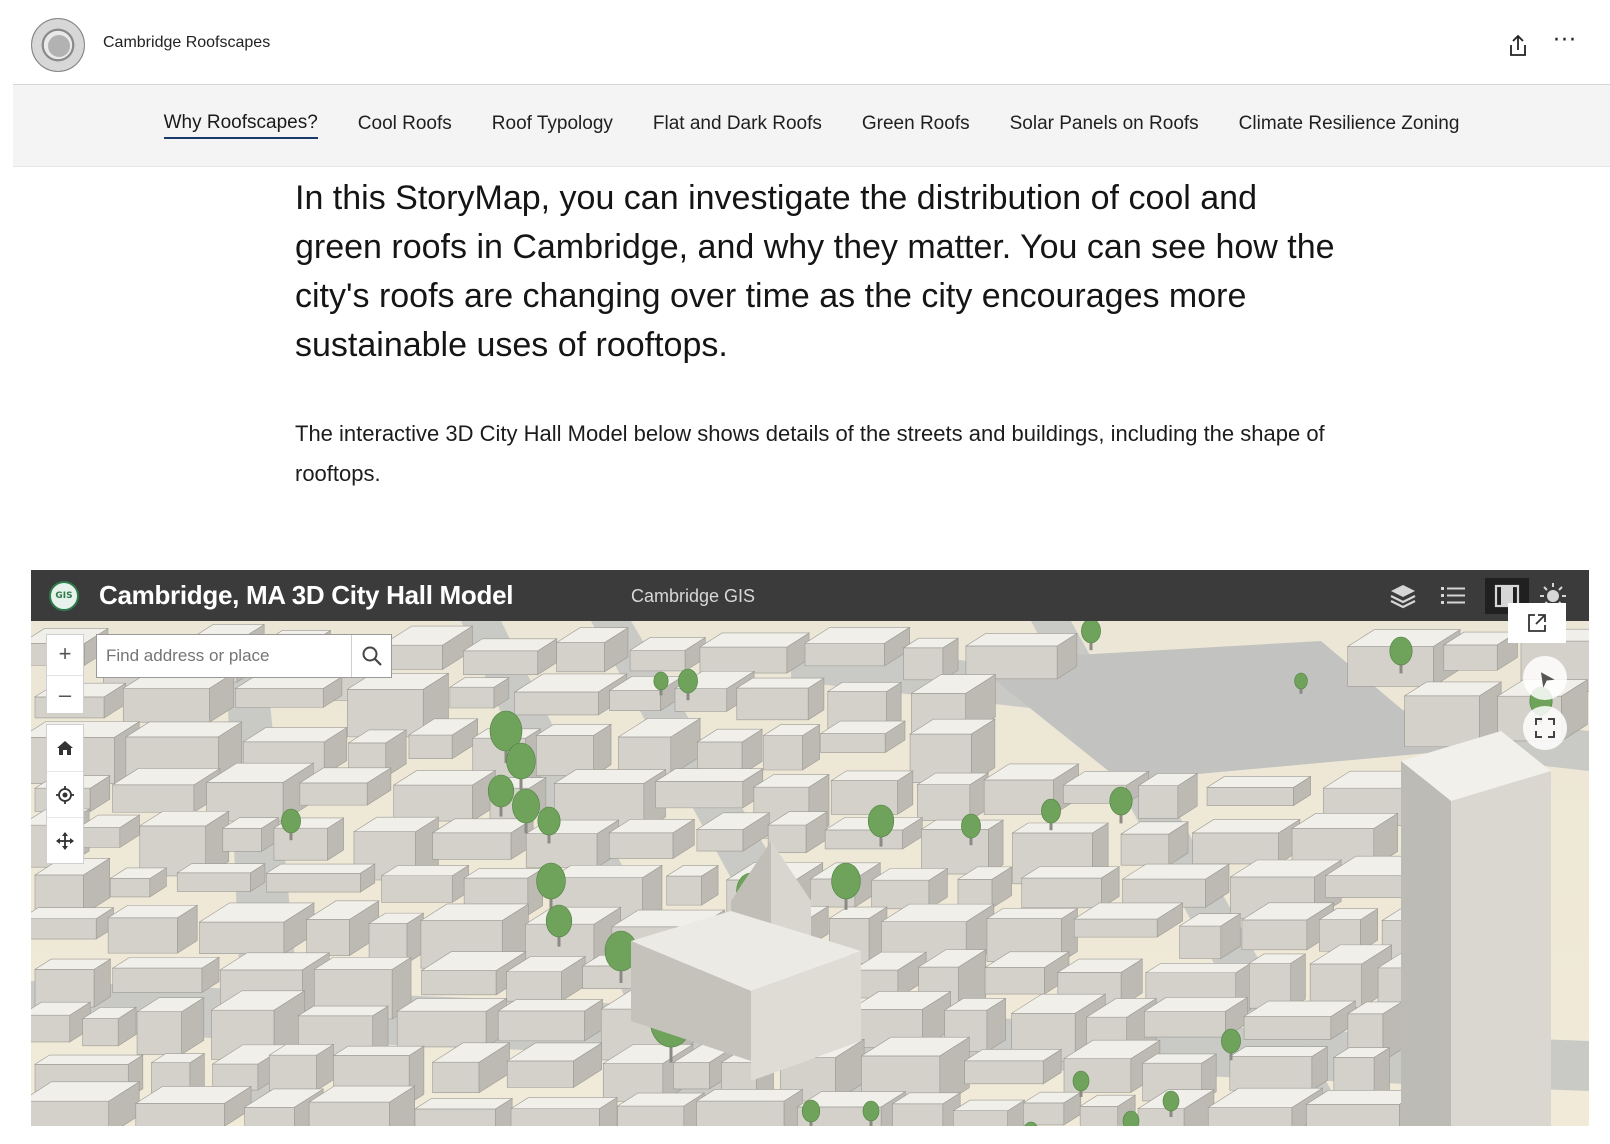 The width and height of the screenshot is (1610, 1144). I want to click on share-button, so click(1518, 46).